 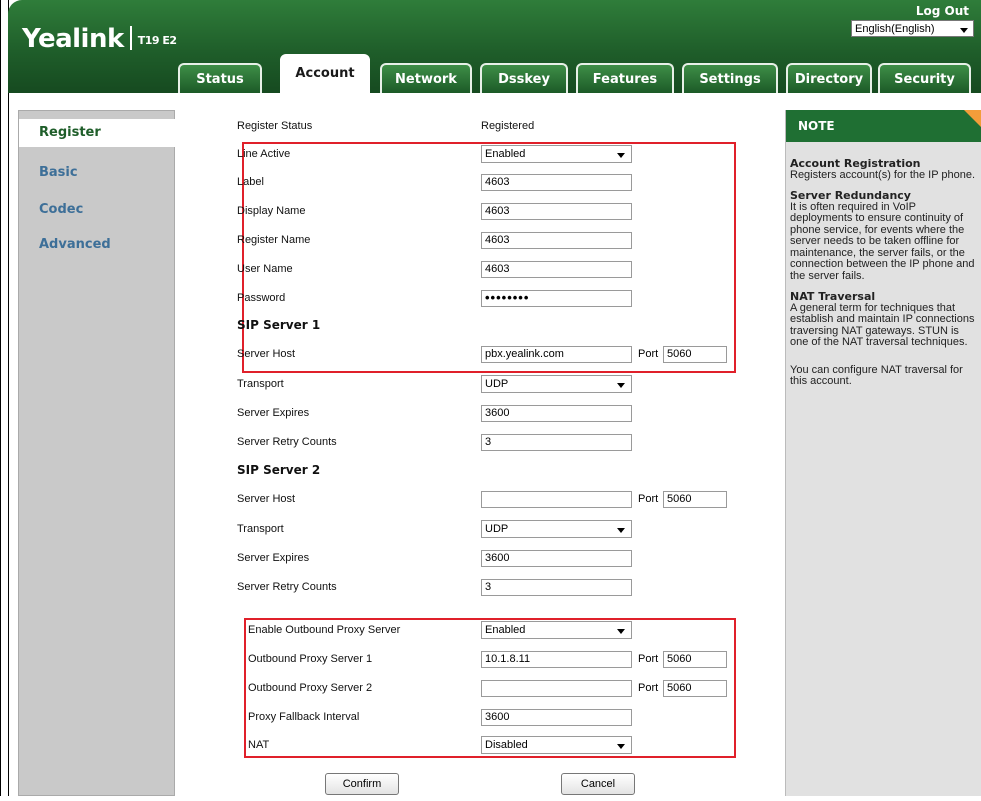 What do you see at coordinates (266, 354) in the screenshot?
I see `sip1-host-label: Server Host` at bounding box center [266, 354].